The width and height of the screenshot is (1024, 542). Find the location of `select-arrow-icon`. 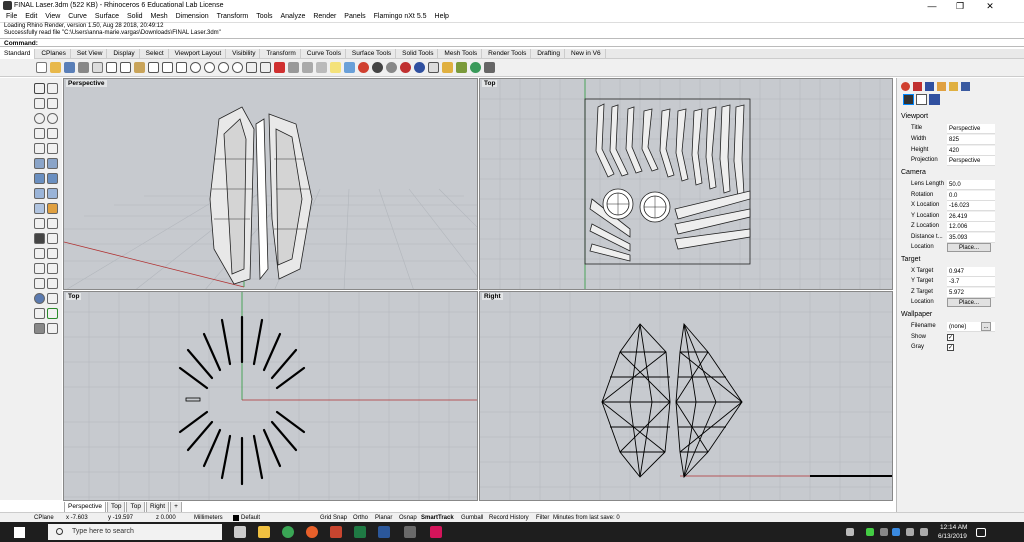

select-arrow-icon is located at coordinates (39, 88).